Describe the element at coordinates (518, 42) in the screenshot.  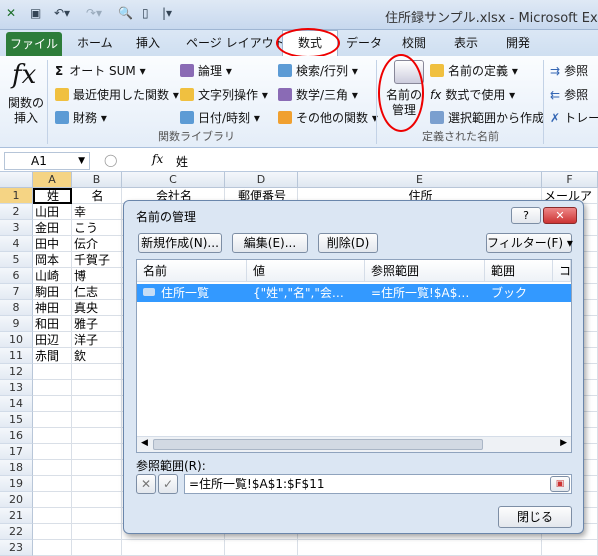
I see `tab-developer: 開発` at that location.